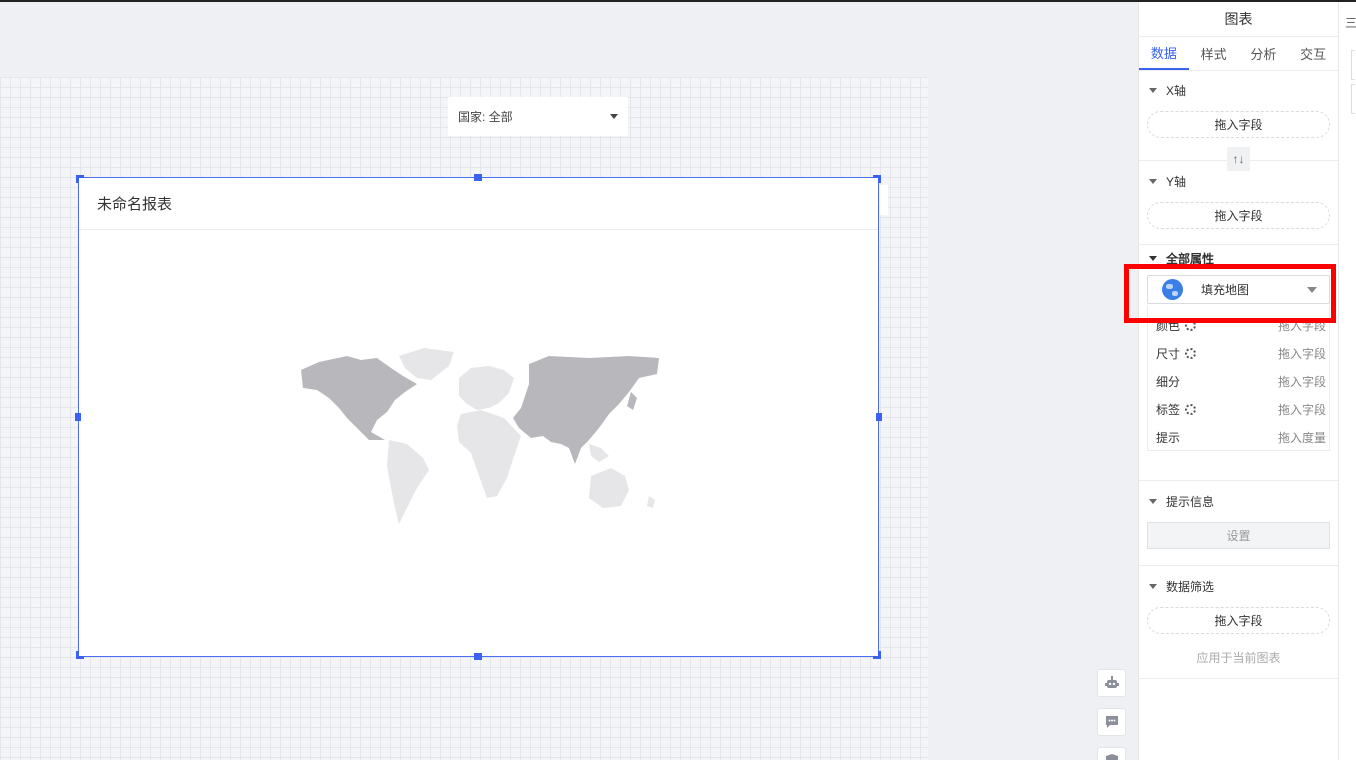 This screenshot has height=760, width=1356. What do you see at coordinates (1238, 19) in the screenshot?
I see `panel-title: 图表` at bounding box center [1238, 19].